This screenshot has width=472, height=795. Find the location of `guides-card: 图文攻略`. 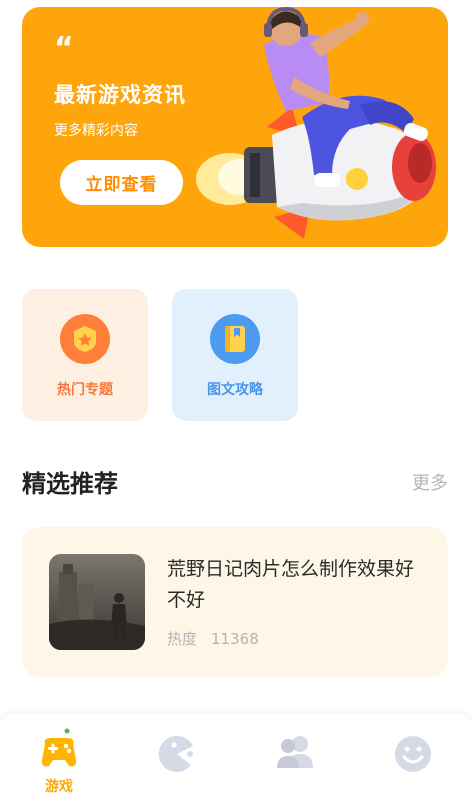

guides-card: 图文攻略 is located at coordinates (235, 355).